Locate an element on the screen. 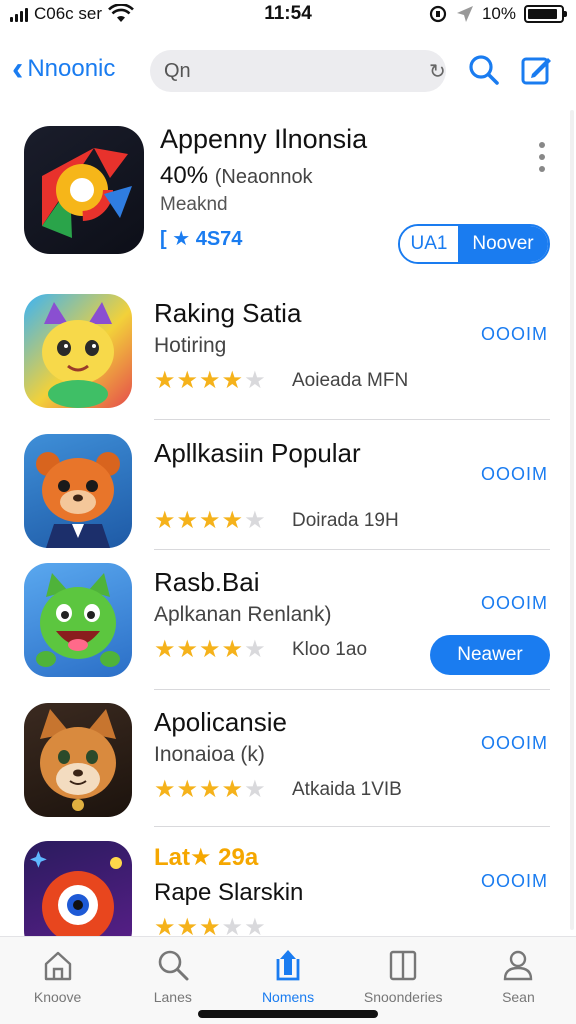 The width and height of the screenshot is (576, 1024). back-label: Nnoonic is located at coordinates (71, 68).